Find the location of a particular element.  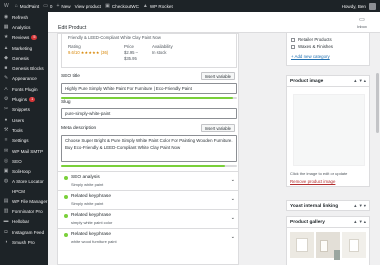

genesis-icon: ◆ is located at coordinates (6, 58).